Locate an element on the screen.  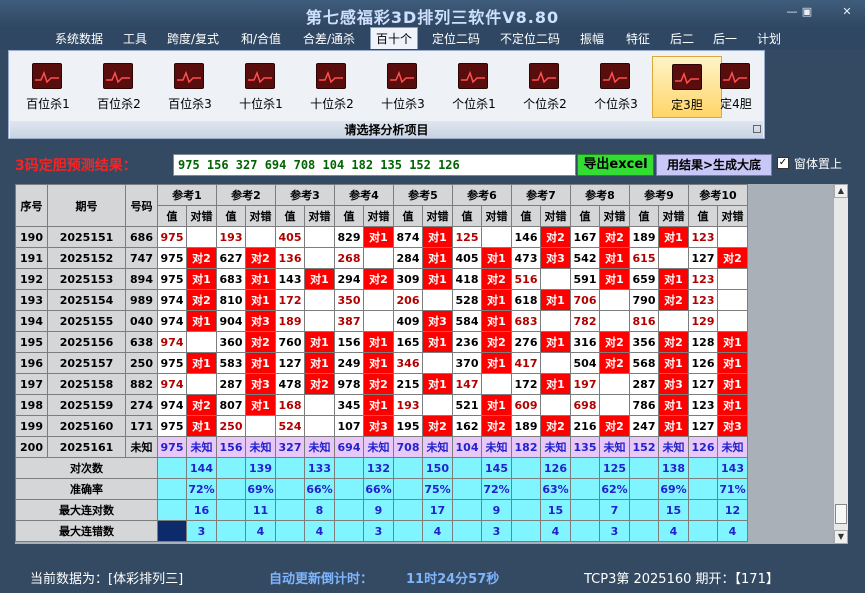
row-period: 2025159 is located at coordinates (86, 405).